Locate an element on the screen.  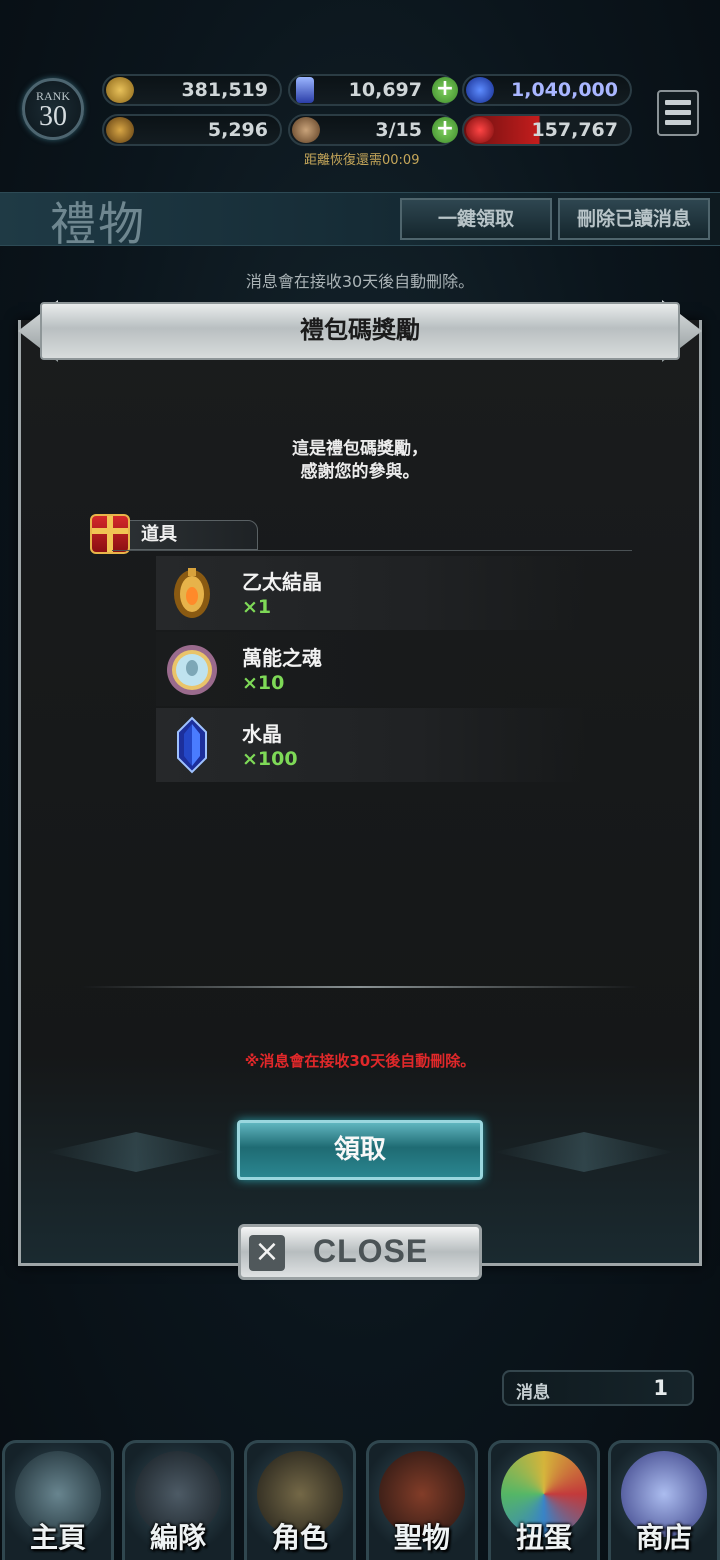
dialog-message: 這是禮包碼獎勵， 感謝您的參與。 is located at coordinates (360, 461).